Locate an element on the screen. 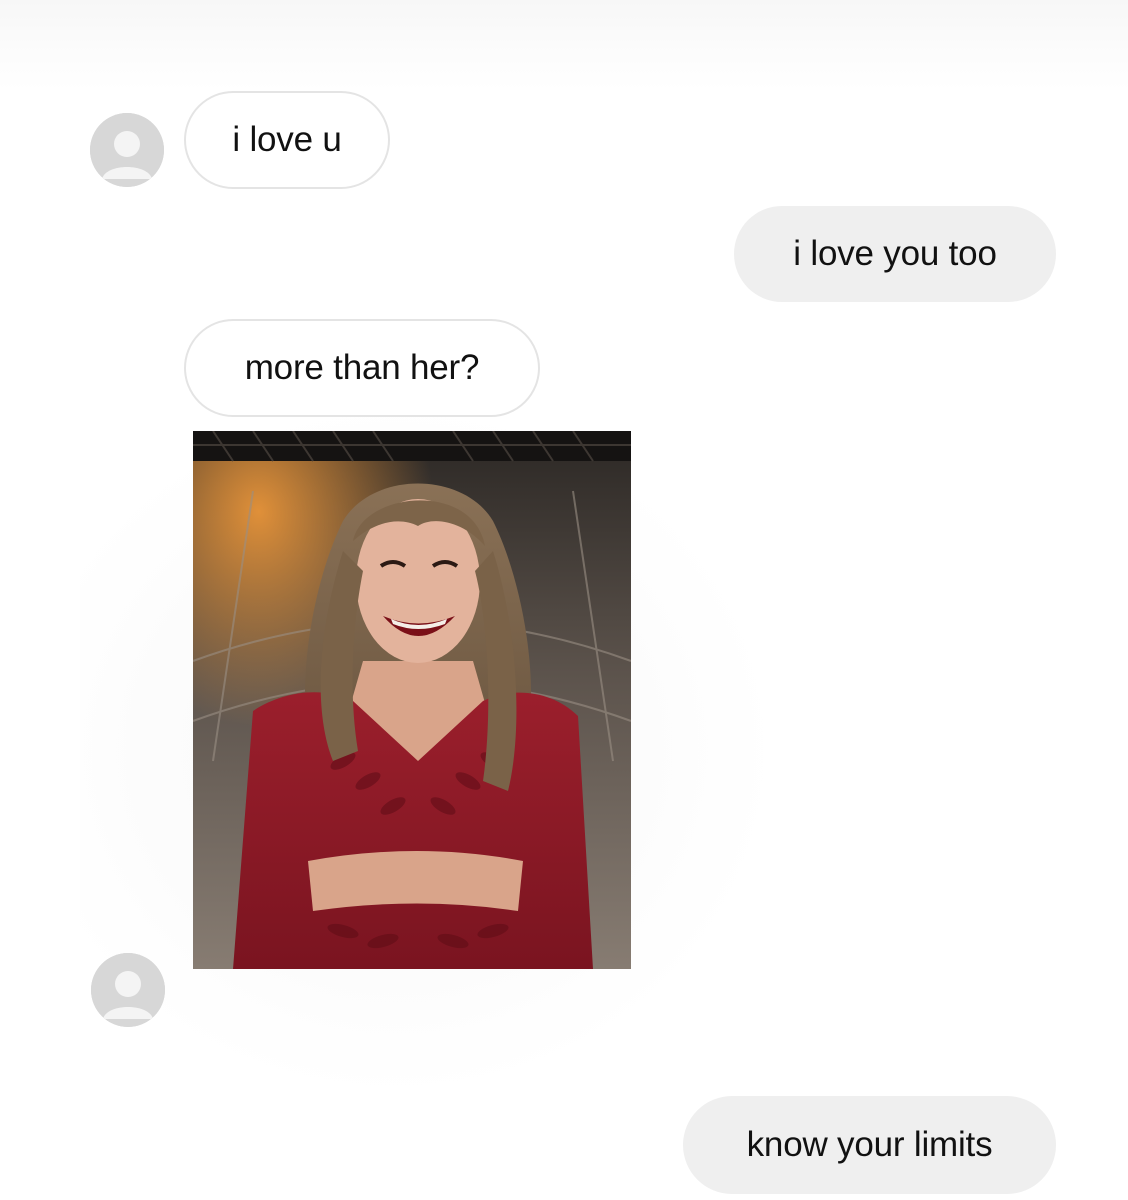  message-text: more than her? is located at coordinates (362, 367).